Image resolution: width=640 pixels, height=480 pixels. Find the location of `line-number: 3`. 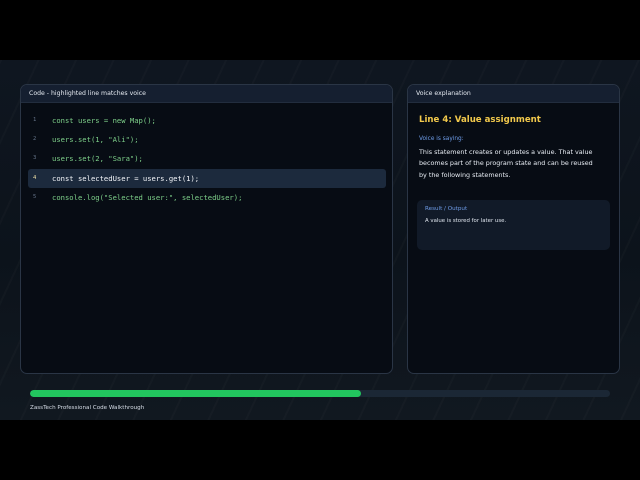

line-number: 3 is located at coordinates (35, 158).